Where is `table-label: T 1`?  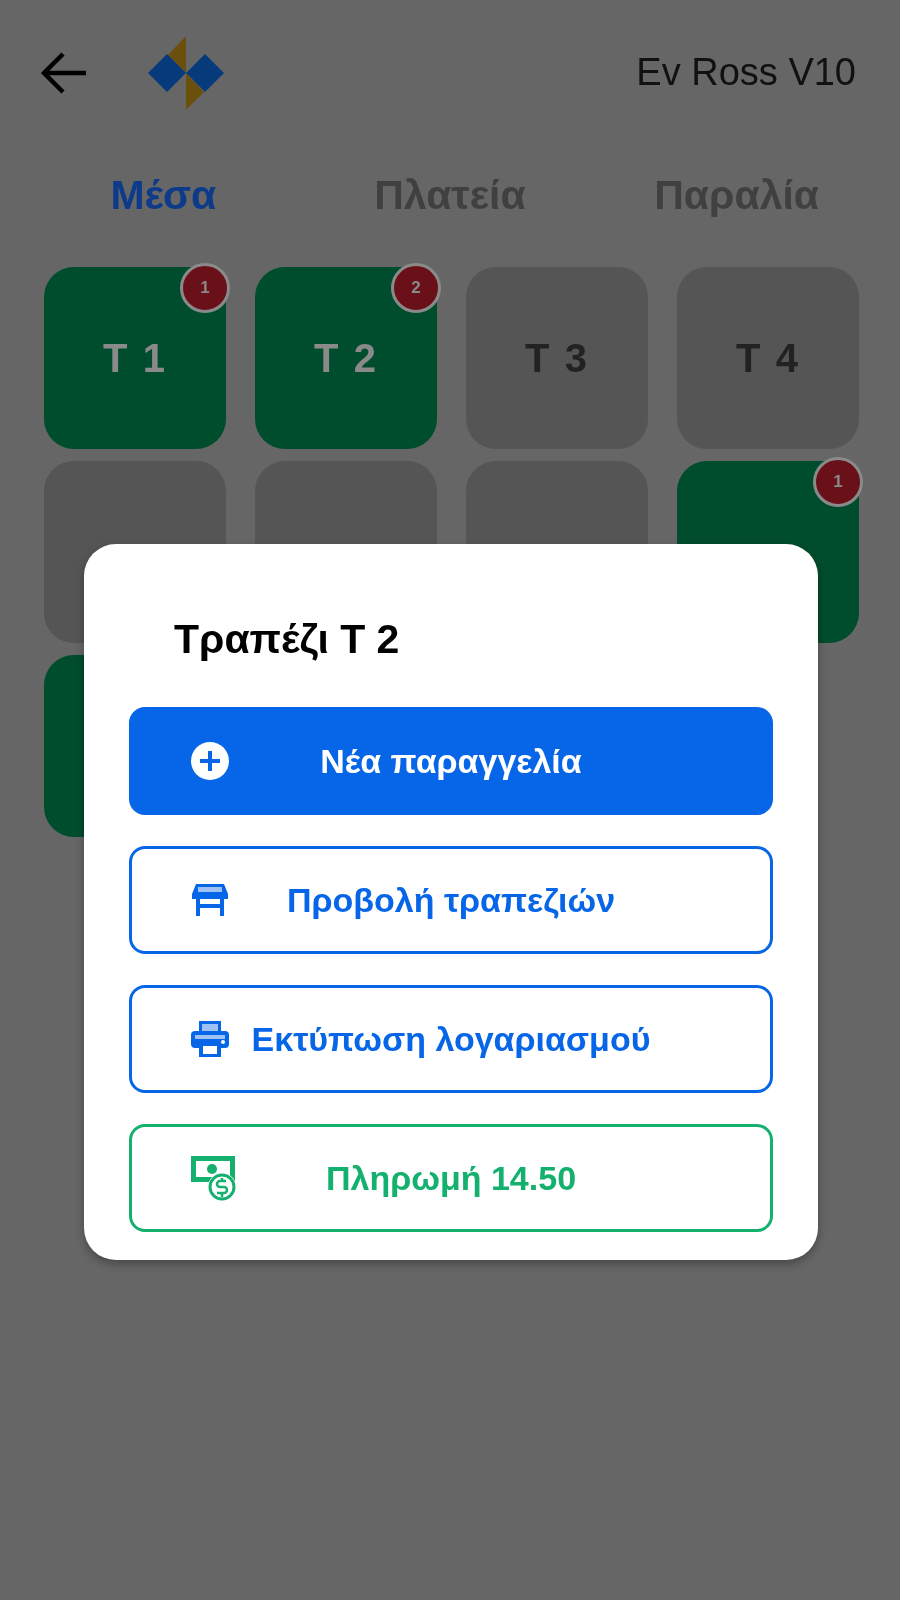 table-label: T 1 is located at coordinates (135, 358).